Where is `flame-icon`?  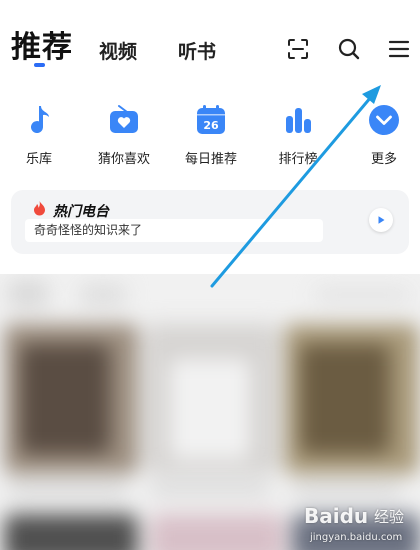
flame-icon is located at coordinates (39, 210).